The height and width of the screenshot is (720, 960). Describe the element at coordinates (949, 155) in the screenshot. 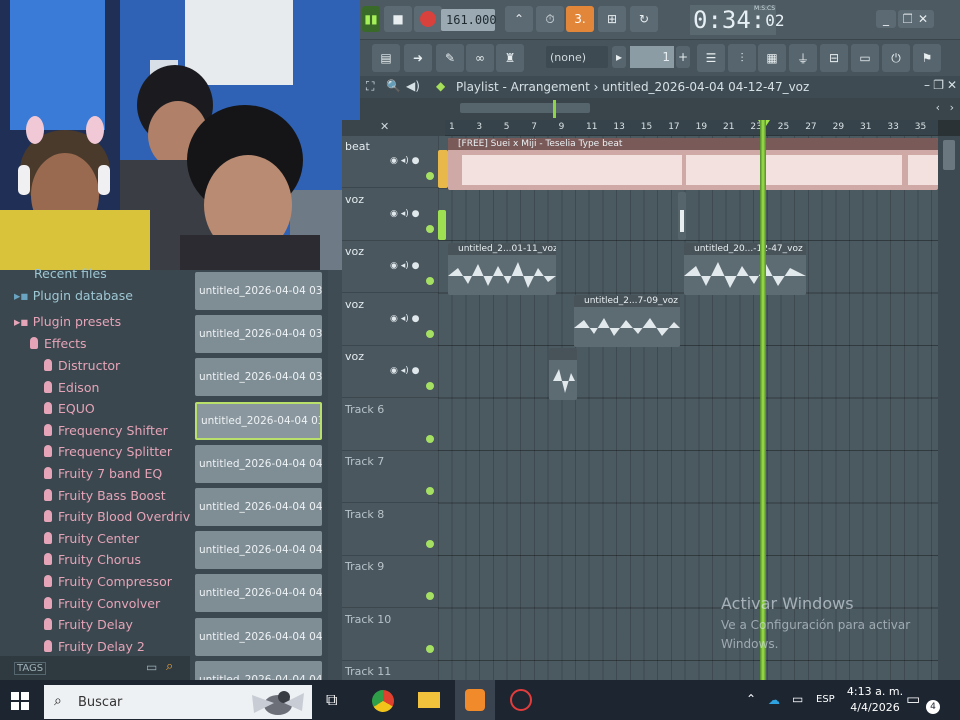

I see `scrollbar-thumb` at that location.